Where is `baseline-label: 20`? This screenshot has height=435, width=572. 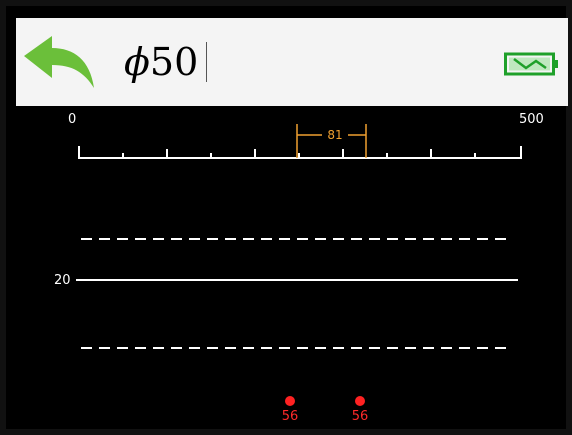 baseline-label: 20 is located at coordinates (62, 280).